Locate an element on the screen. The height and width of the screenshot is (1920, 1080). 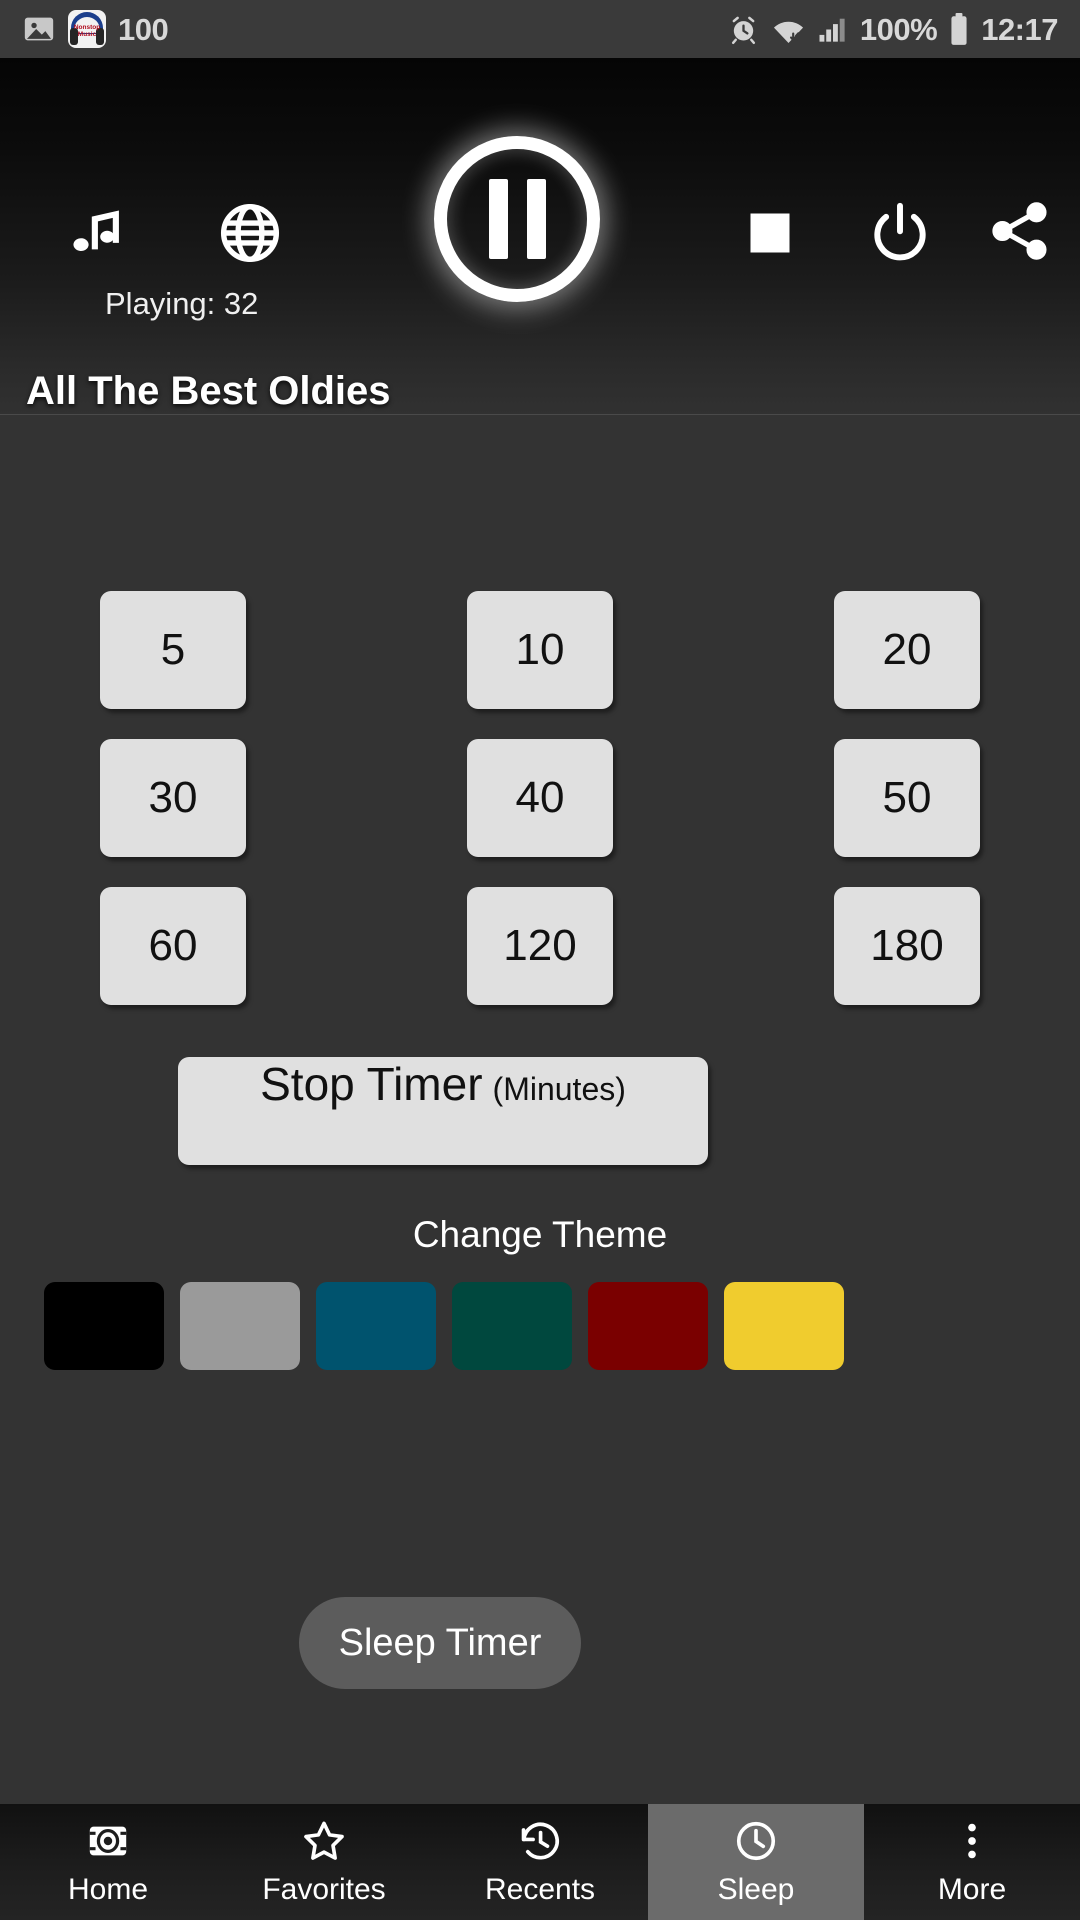
stop-timer-label: Stop Timer is located at coordinates (371, 1084).